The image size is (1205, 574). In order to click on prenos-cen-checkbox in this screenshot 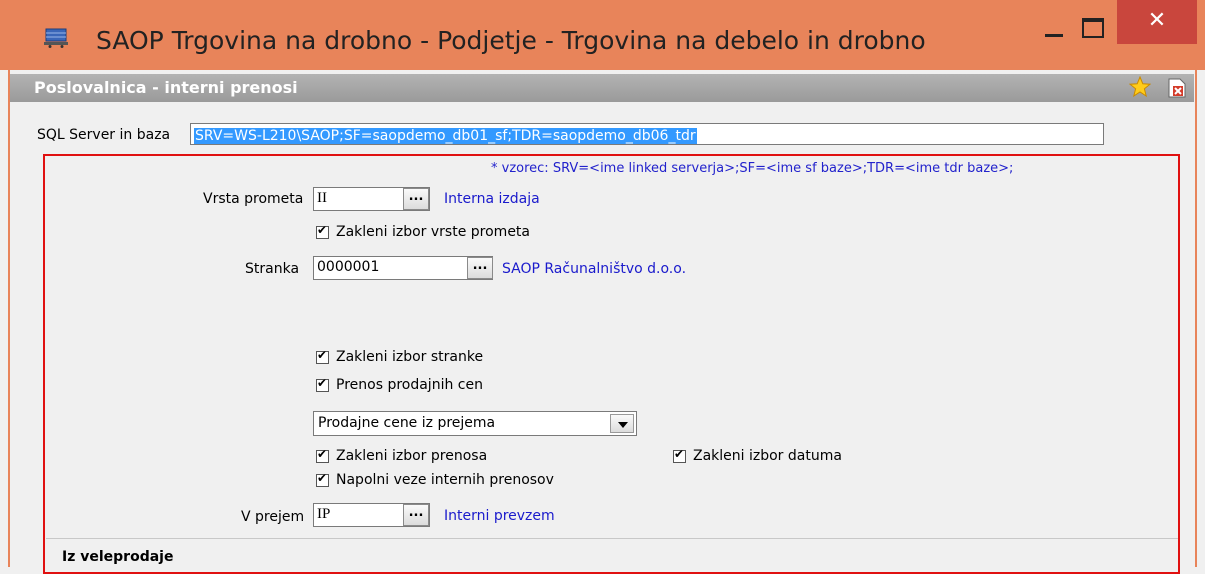, I will do `click(322, 384)`.